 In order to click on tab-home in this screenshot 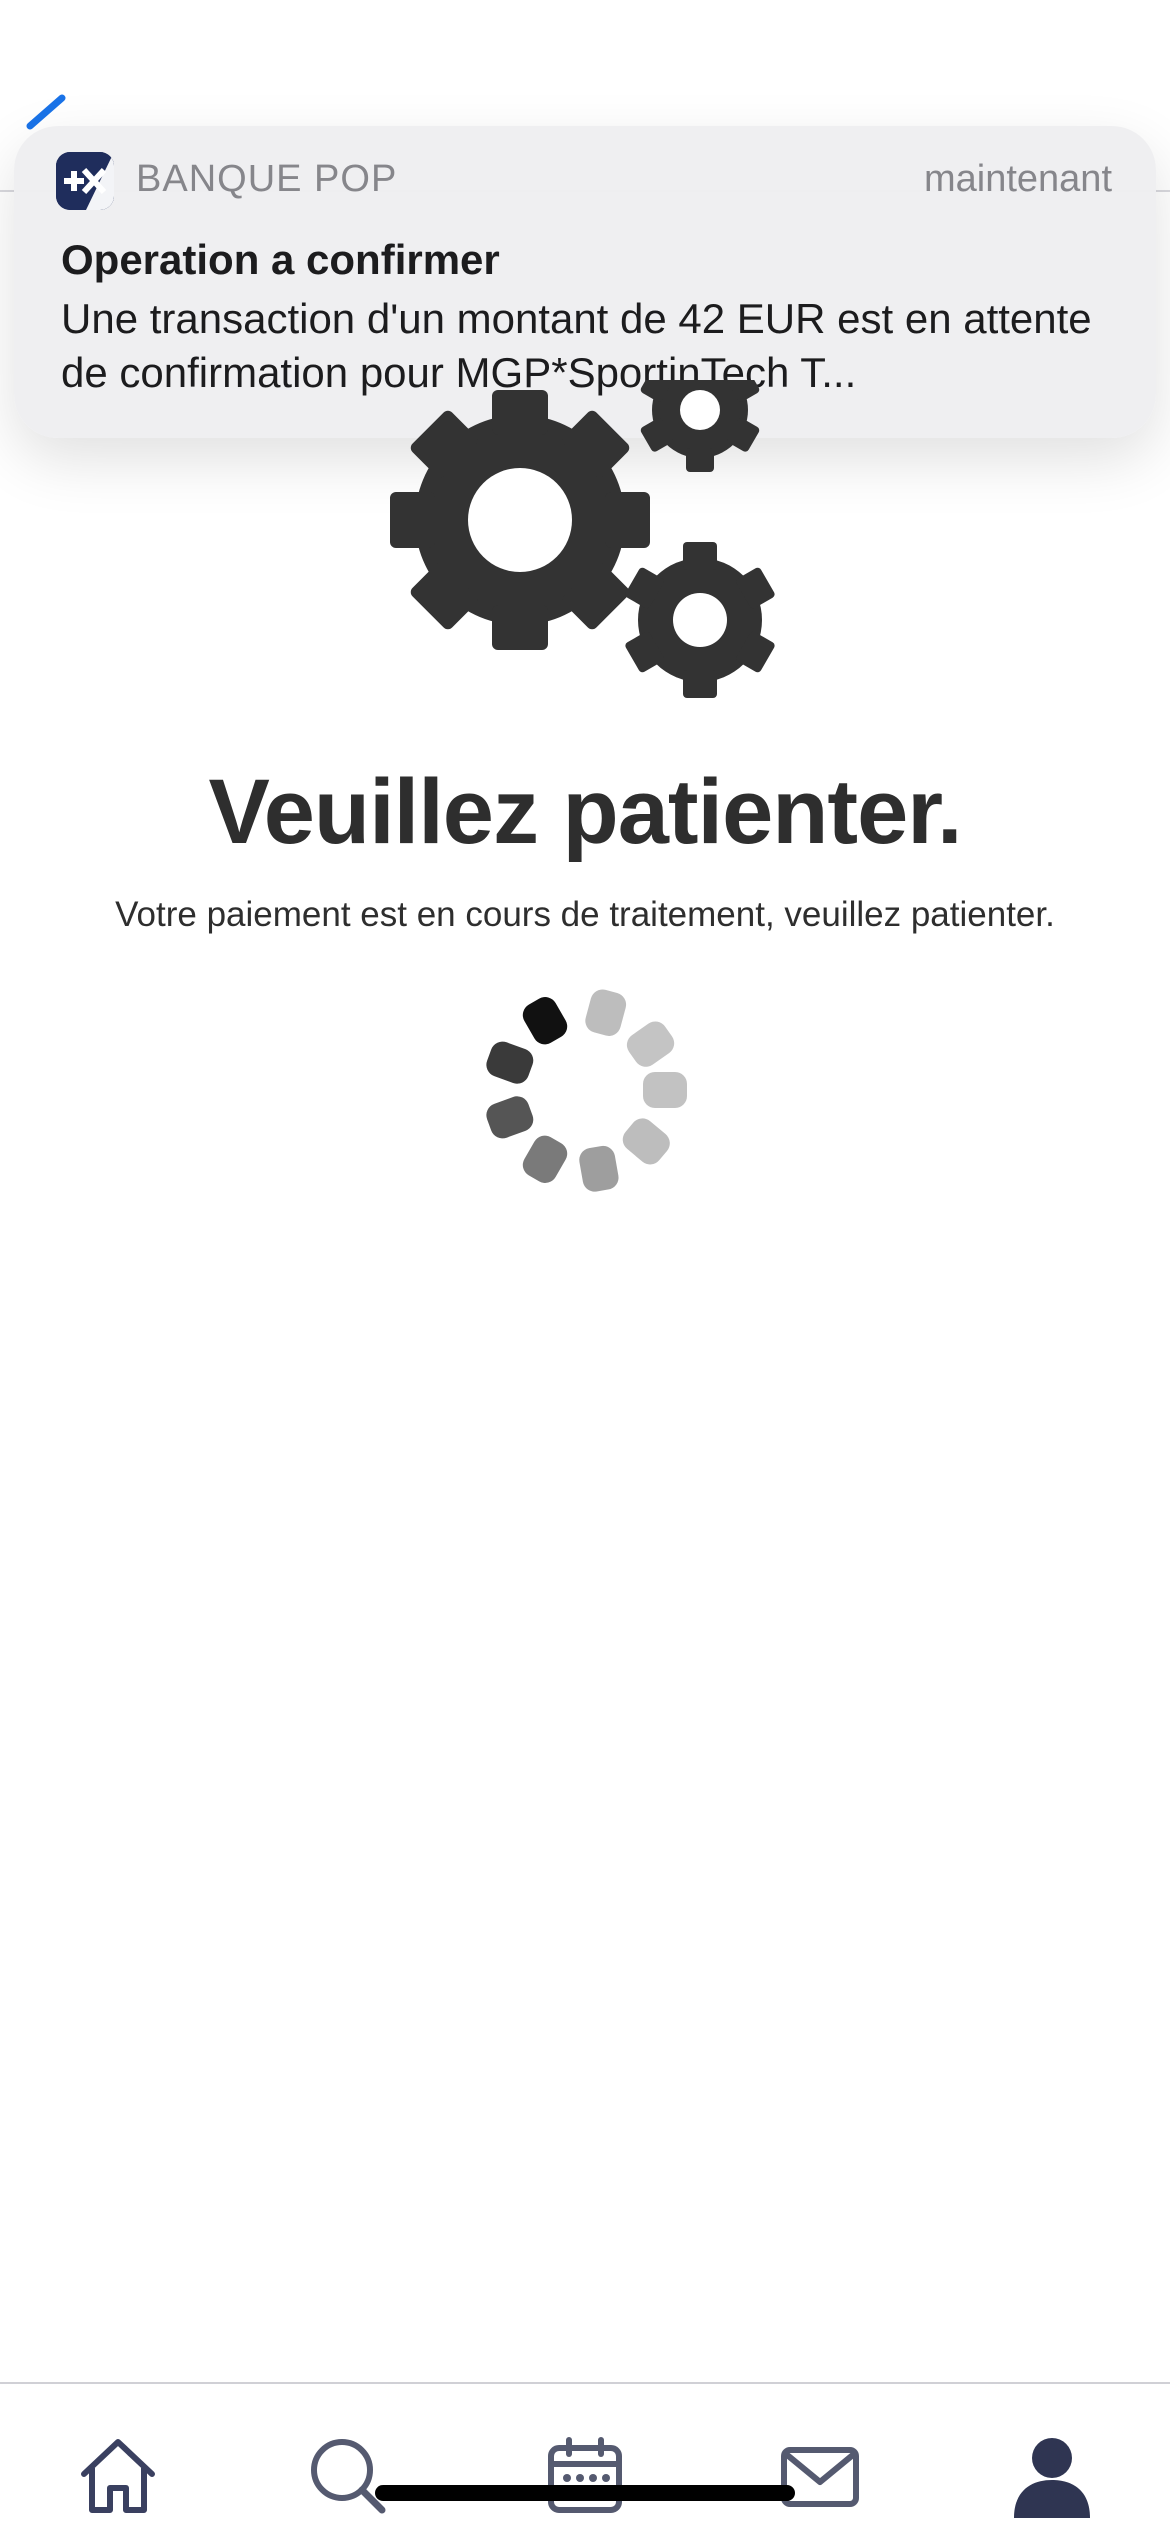, I will do `click(118, 2476)`.